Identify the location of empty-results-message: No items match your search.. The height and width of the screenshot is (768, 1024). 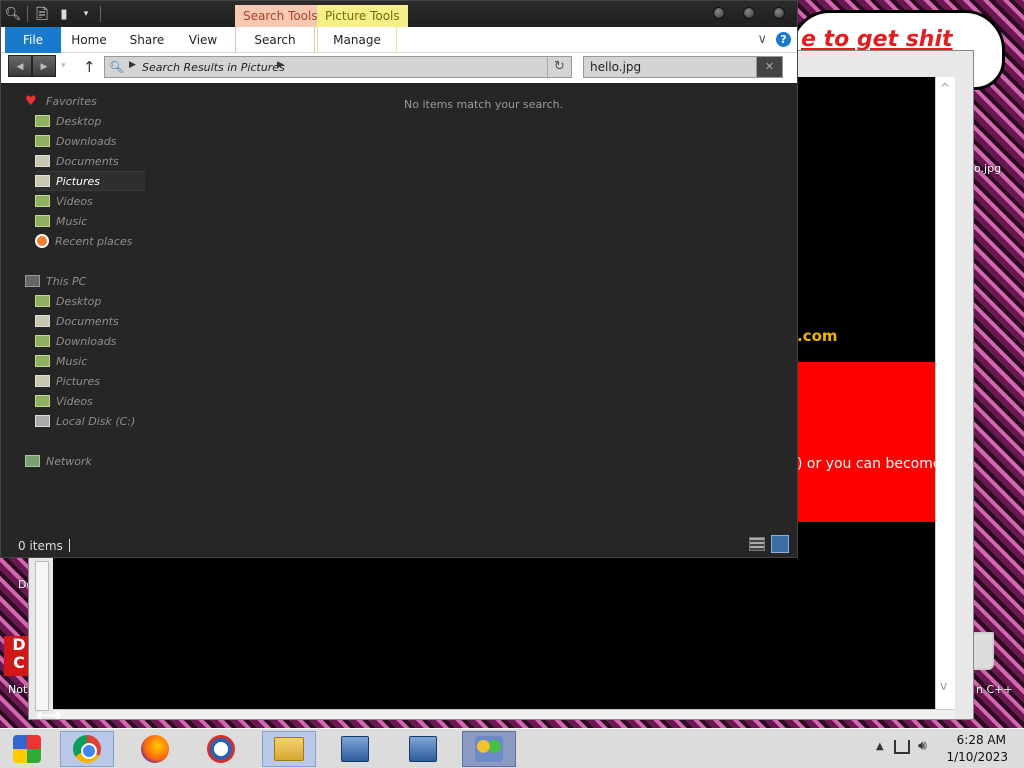
(484, 104).